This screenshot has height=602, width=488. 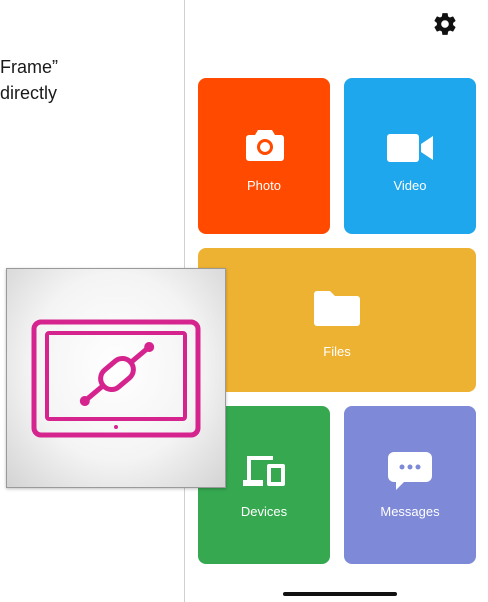 What do you see at coordinates (265, 145) in the screenshot?
I see `camera-icon` at bounding box center [265, 145].